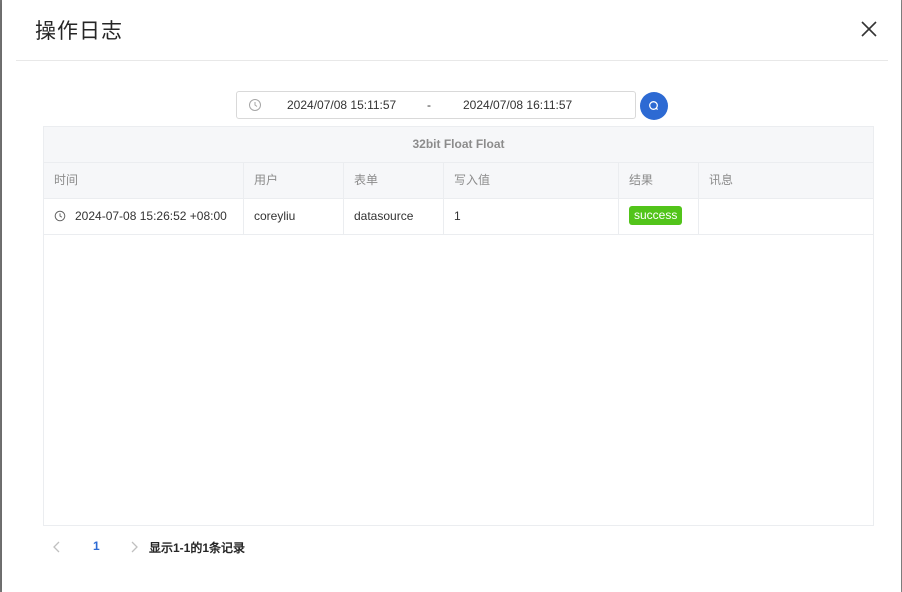 Image resolution: width=902 pixels, height=592 pixels. Describe the element at coordinates (151, 216) in the screenshot. I see `cell-time-text: 2024-07-08 15:26:52 +08:00` at that location.